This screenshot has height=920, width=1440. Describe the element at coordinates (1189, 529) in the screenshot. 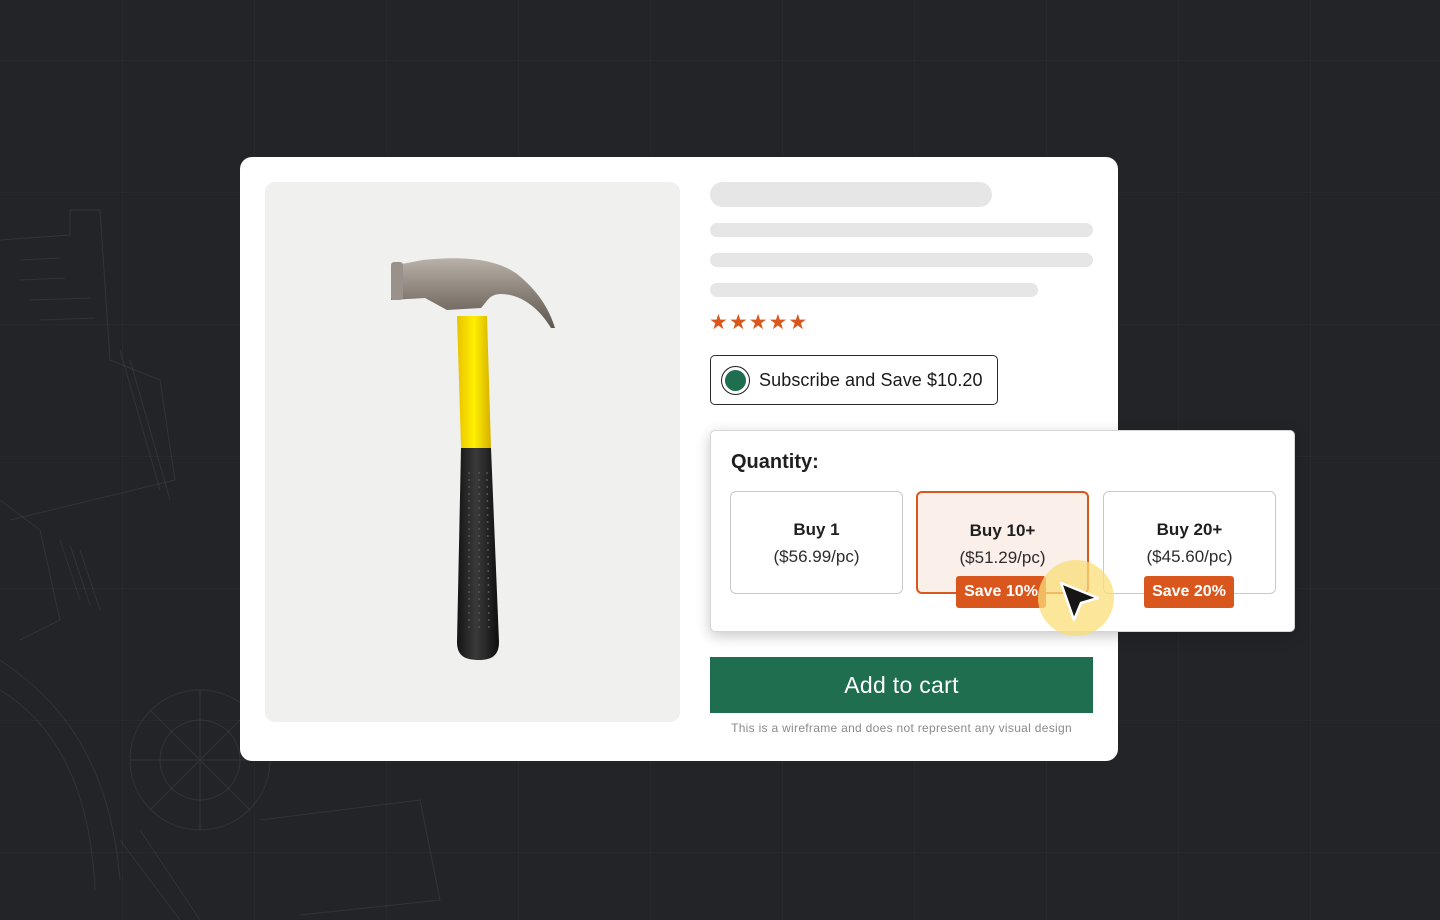

I see `option-label: Buy 20+` at that location.